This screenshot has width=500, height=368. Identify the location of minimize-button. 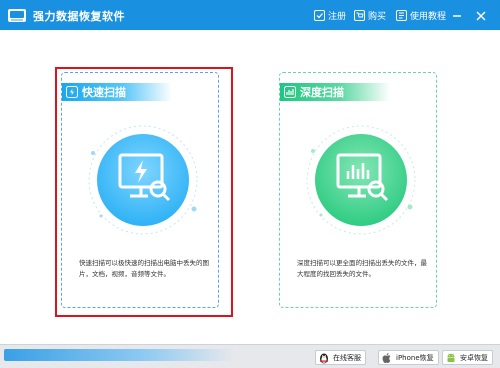
(457, 15).